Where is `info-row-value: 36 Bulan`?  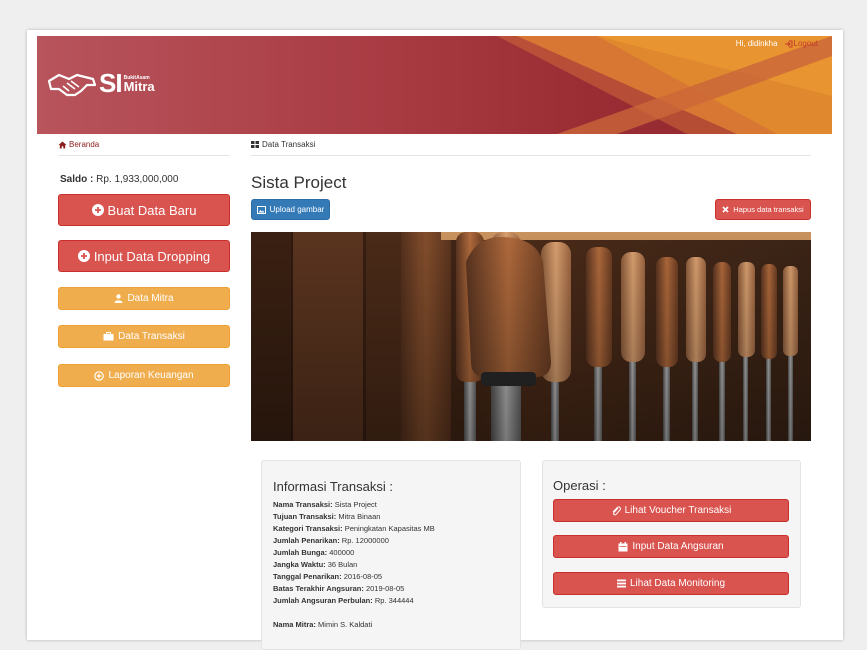
info-row-value: 36 Bulan is located at coordinates (342, 564).